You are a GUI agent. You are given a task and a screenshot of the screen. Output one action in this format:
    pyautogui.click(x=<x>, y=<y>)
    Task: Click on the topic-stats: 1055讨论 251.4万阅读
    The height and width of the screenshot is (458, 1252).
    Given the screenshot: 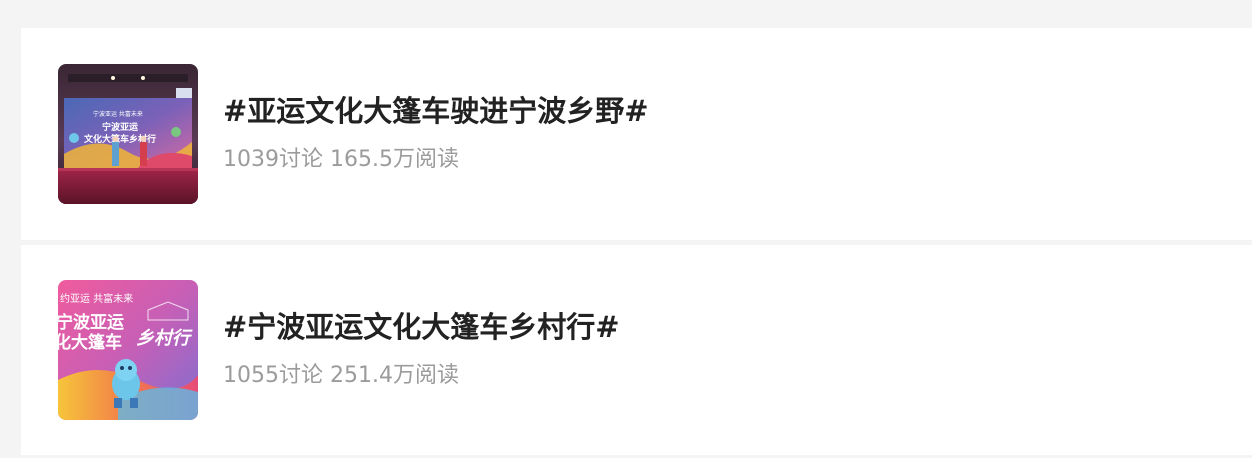 What is the action you would take?
    pyautogui.click(x=341, y=376)
    